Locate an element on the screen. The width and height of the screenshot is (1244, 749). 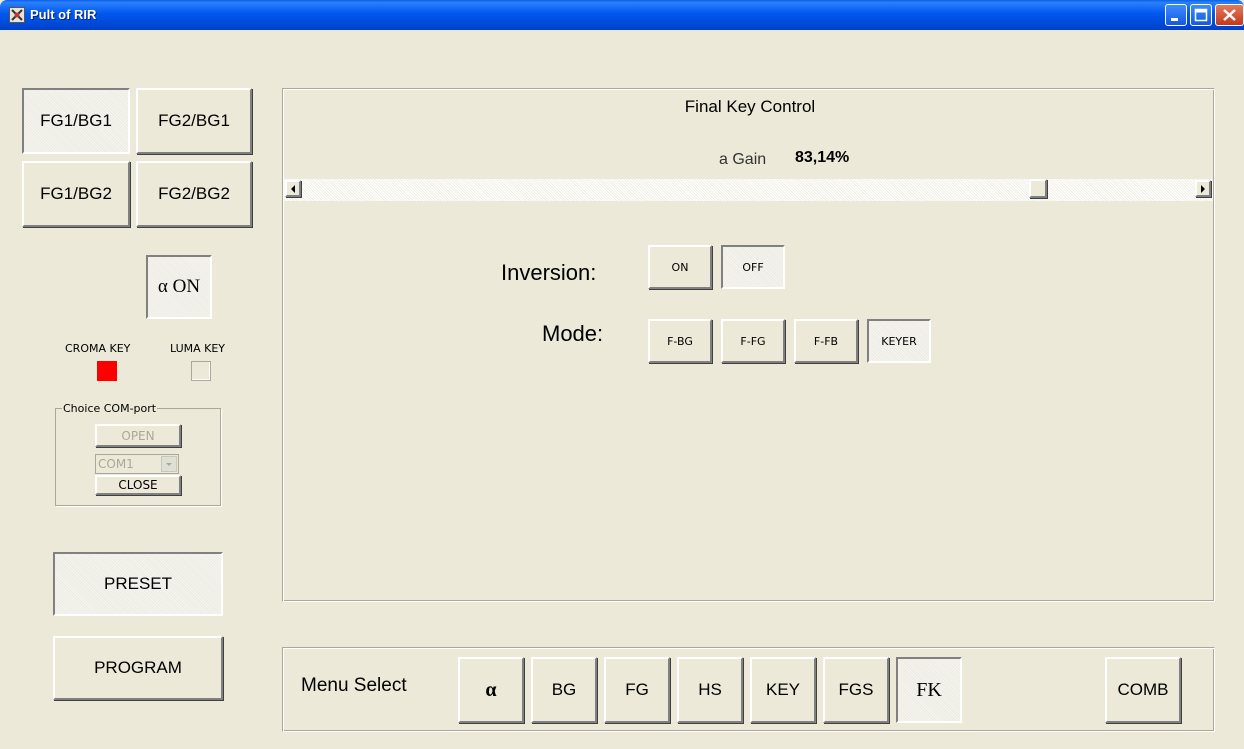
final-key-title: Final Key Control is located at coordinates (750, 106).